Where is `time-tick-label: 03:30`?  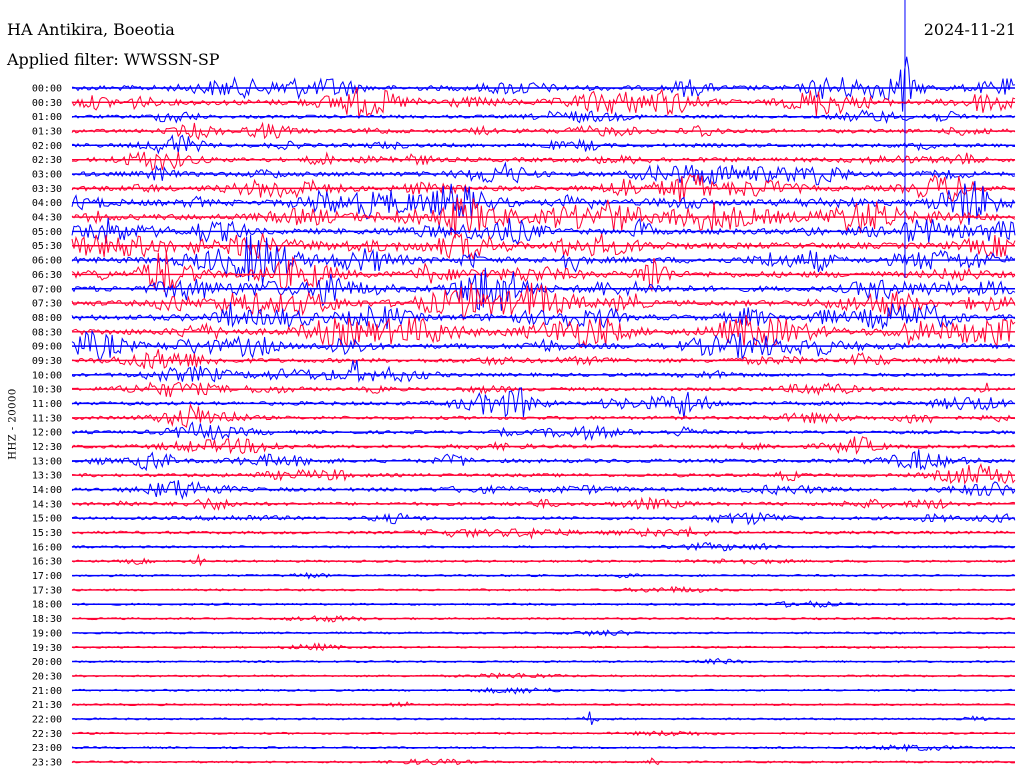
time-tick-label: 03:30 is located at coordinates (47, 189).